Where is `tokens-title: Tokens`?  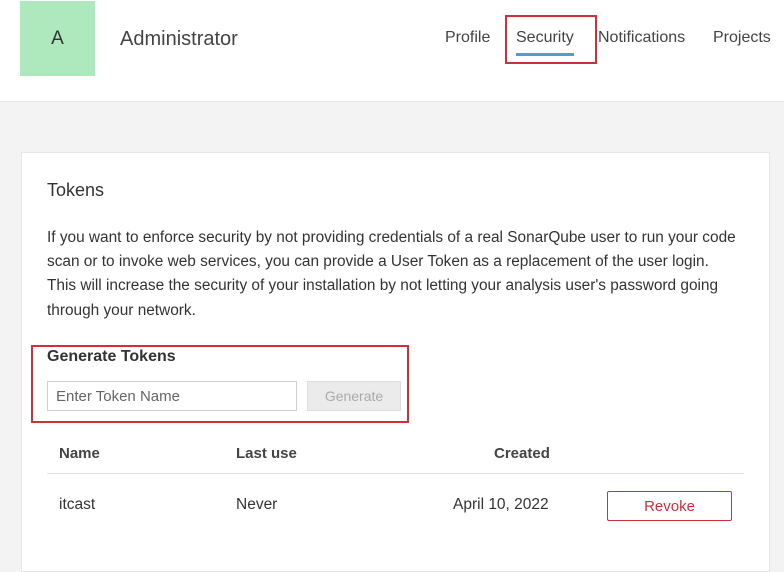
tokens-title: Tokens is located at coordinates (76, 190).